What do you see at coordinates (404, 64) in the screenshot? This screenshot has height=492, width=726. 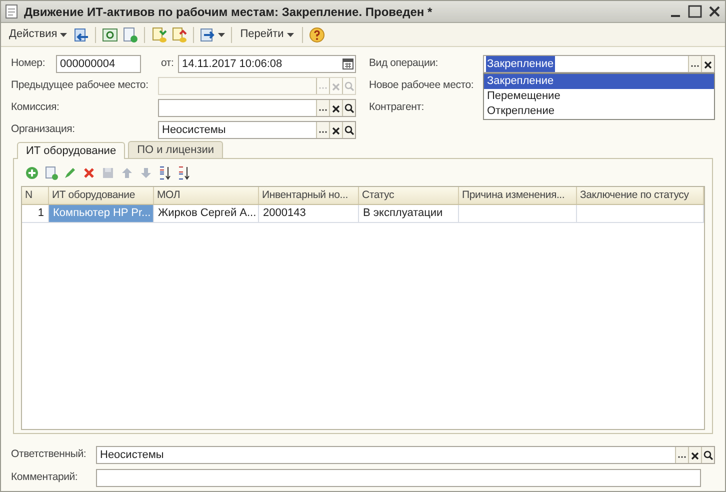 I see `field-label: Вид операции:` at bounding box center [404, 64].